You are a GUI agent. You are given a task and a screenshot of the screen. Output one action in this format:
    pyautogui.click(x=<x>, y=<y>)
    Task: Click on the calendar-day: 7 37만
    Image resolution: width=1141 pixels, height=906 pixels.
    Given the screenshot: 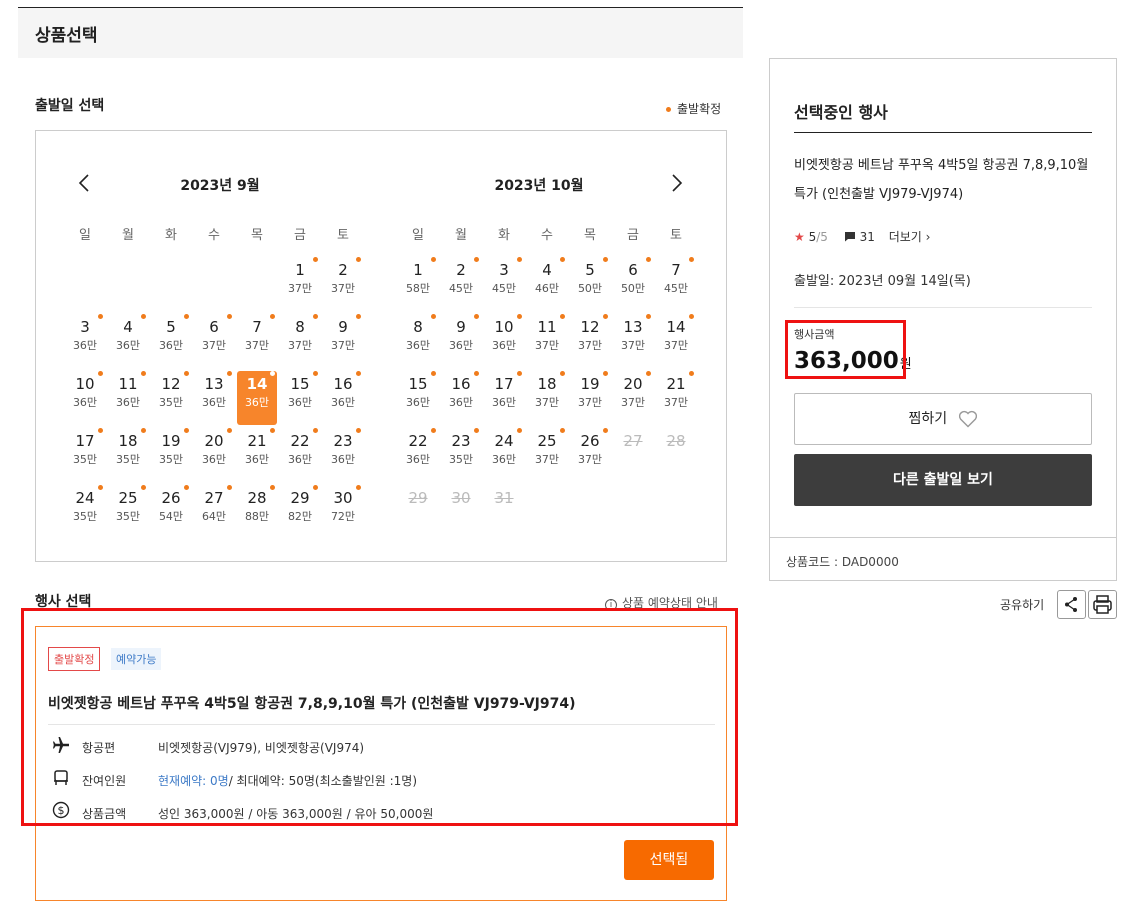 What is the action you would take?
    pyautogui.click(x=257, y=341)
    